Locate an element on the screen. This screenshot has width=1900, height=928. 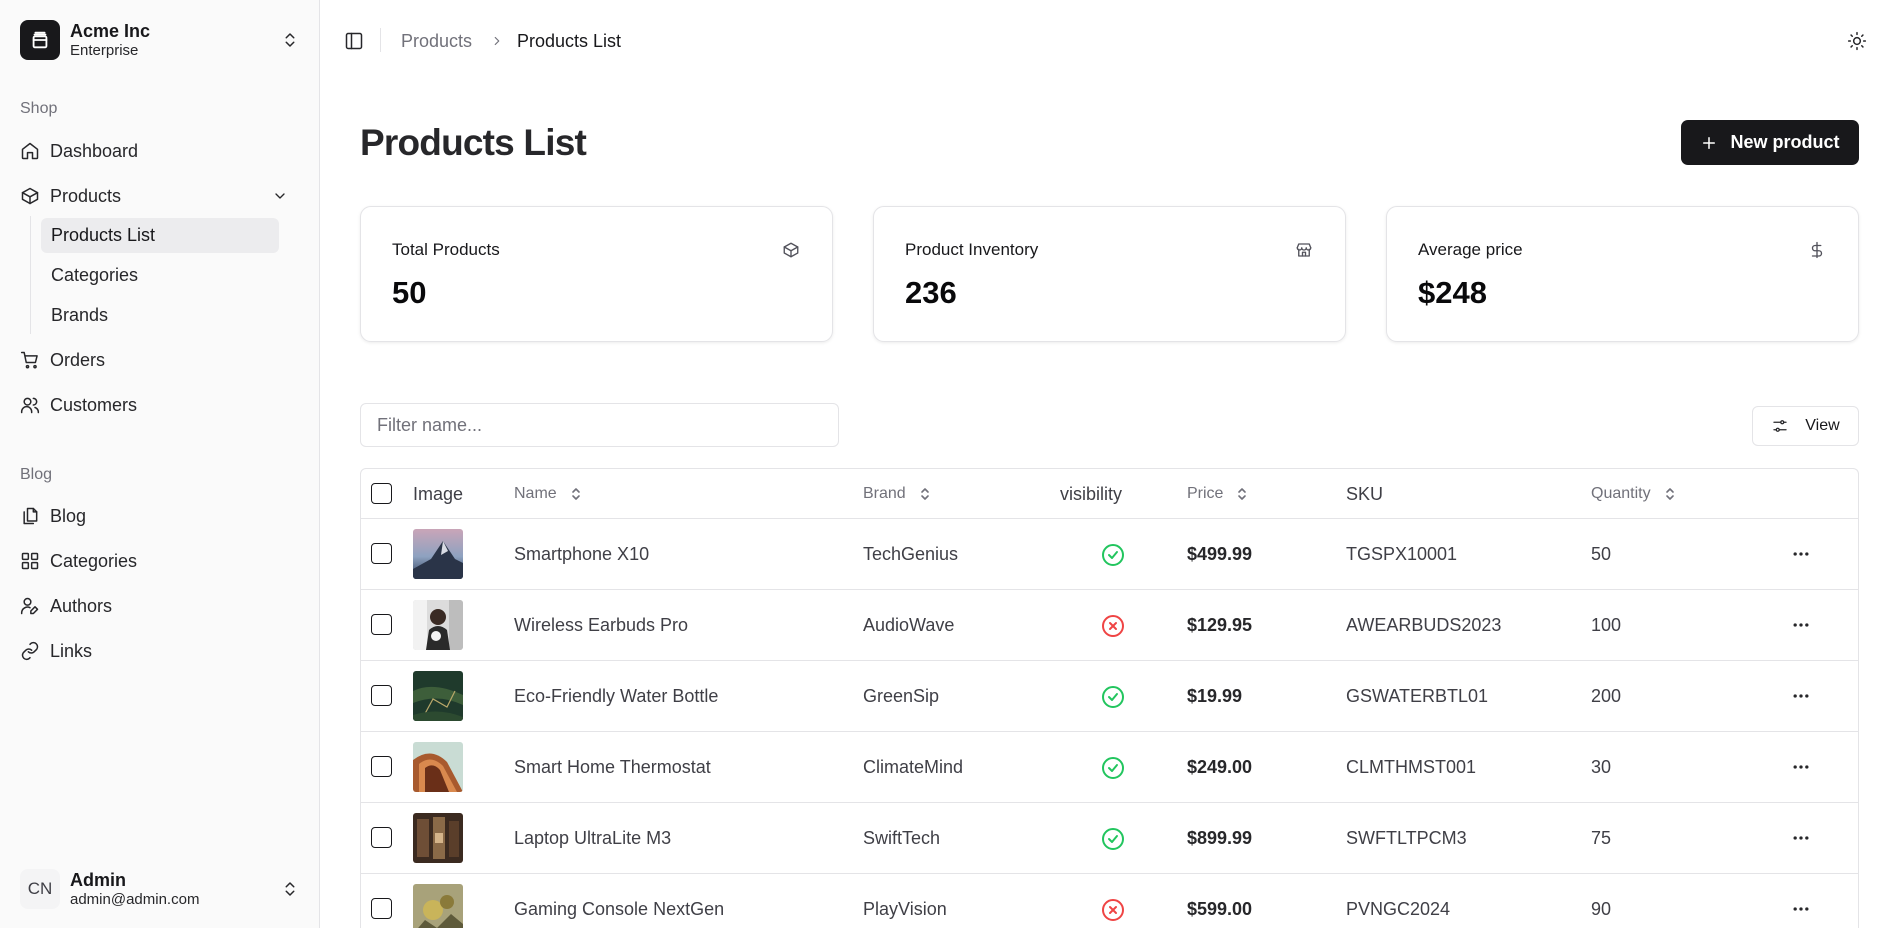
sidebar-item-authors: Authors is located at coordinates (150, 606).